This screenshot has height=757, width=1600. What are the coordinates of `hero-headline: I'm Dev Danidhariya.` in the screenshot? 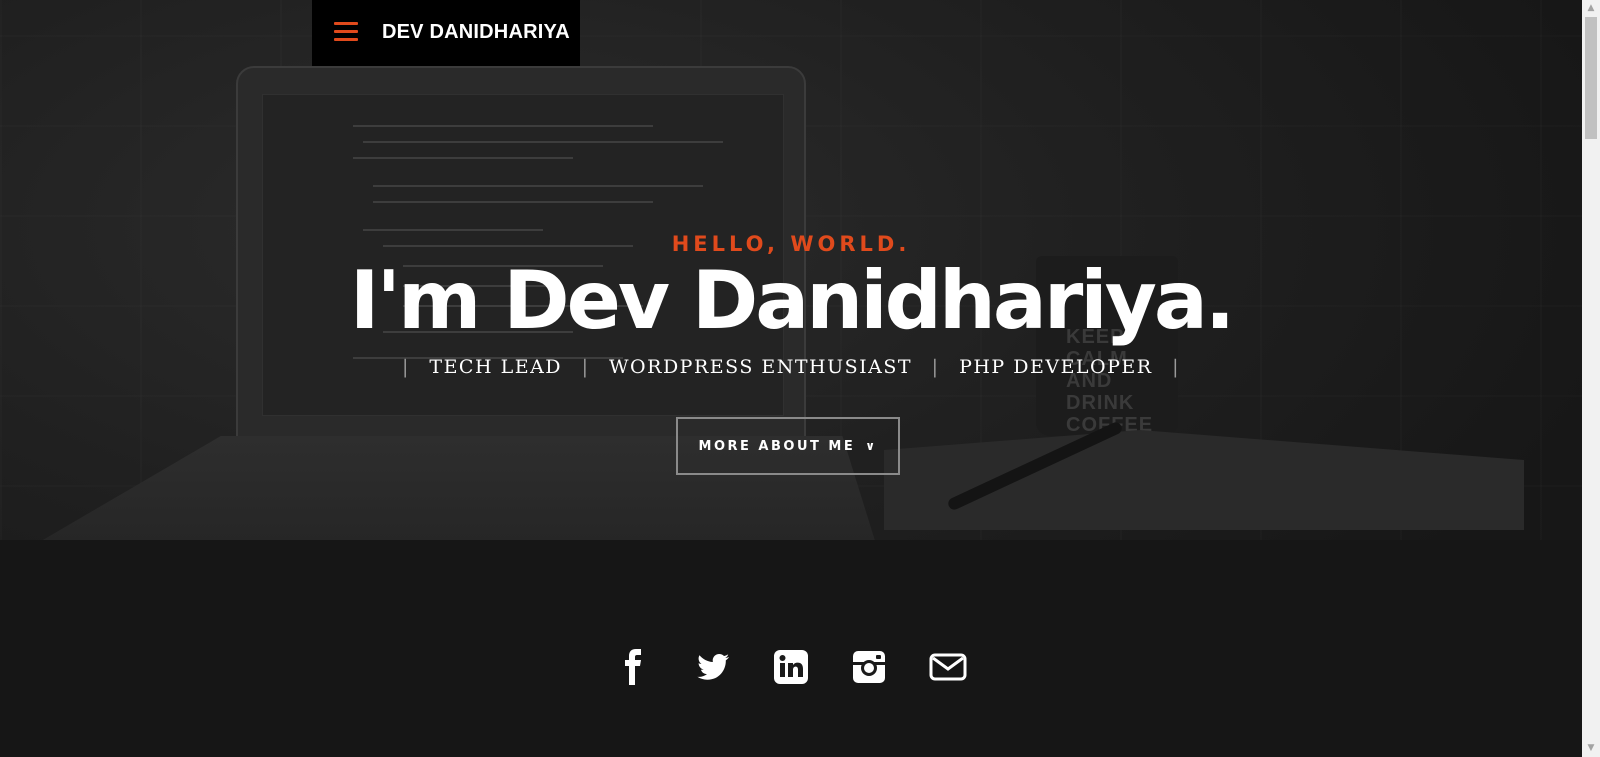 It's located at (792, 300).